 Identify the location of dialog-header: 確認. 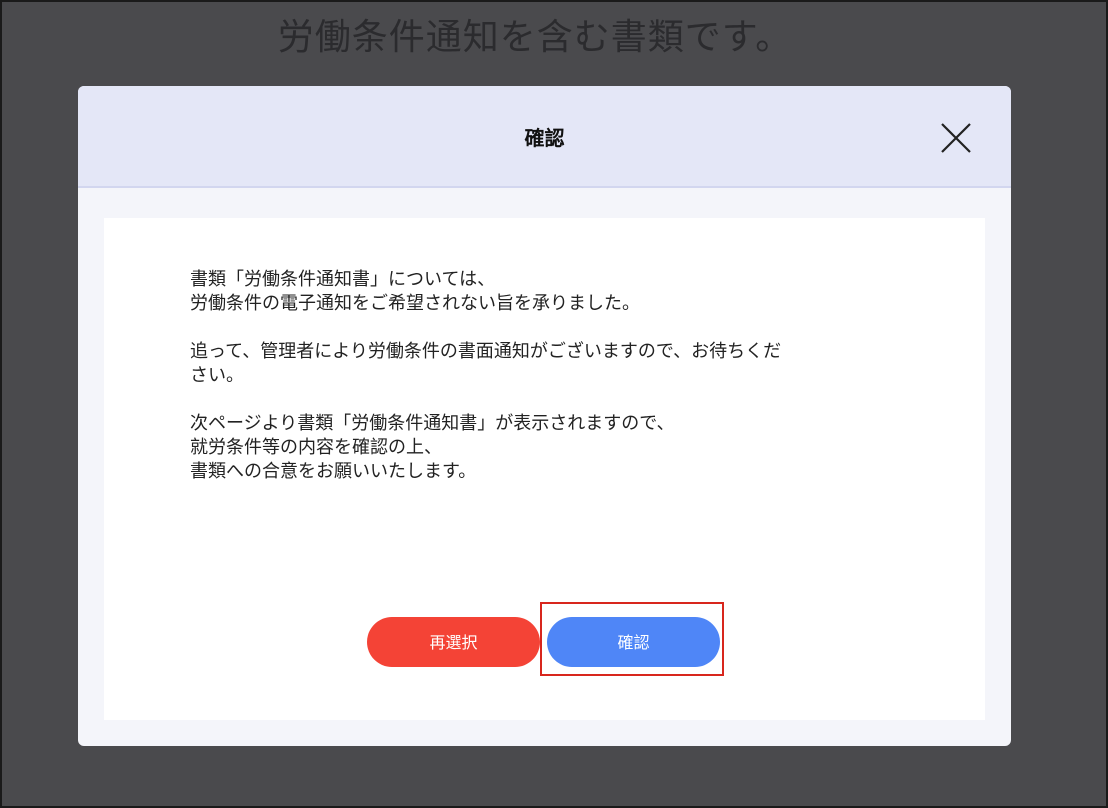
(544, 137).